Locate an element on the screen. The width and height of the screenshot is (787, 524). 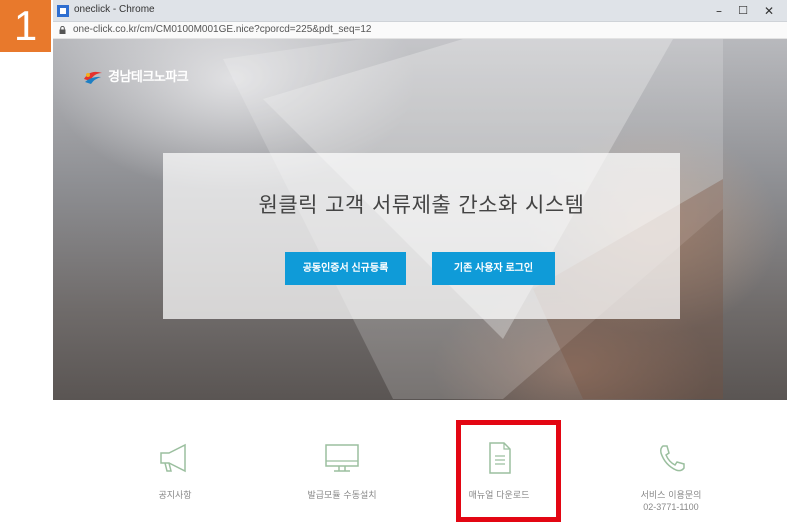
close-button: ✕ is located at coordinates (769, 11).